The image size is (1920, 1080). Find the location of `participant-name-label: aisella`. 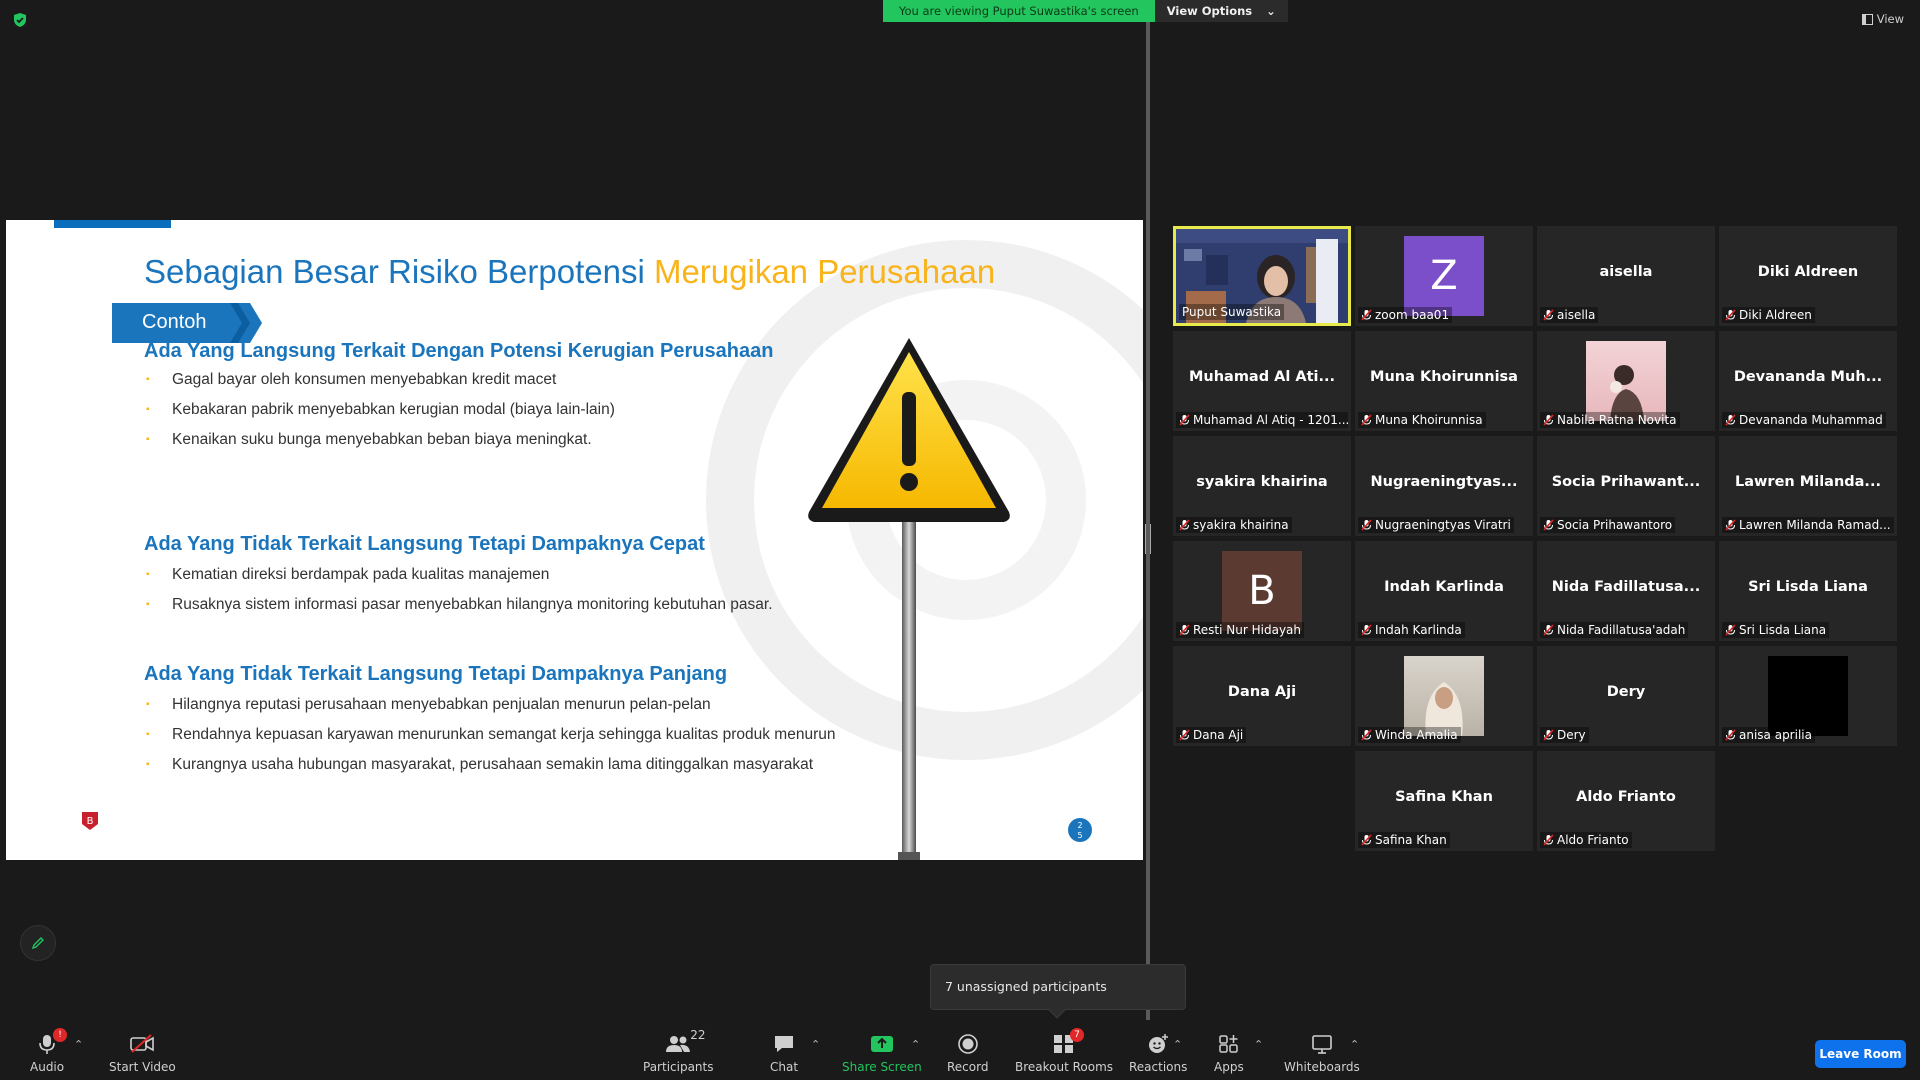

participant-name-label: aisella is located at coordinates (1569, 315).